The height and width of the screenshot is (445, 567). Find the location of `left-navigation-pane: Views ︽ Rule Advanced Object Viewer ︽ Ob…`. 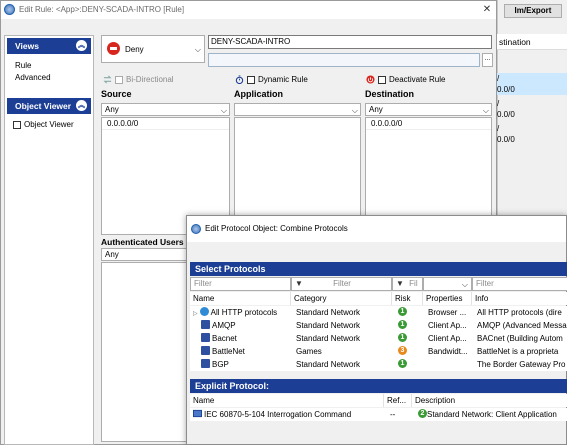

left-navigation-pane: Views ︽ Rule Advanced Object Viewer ︽ Ob… is located at coordinates (49, 240).